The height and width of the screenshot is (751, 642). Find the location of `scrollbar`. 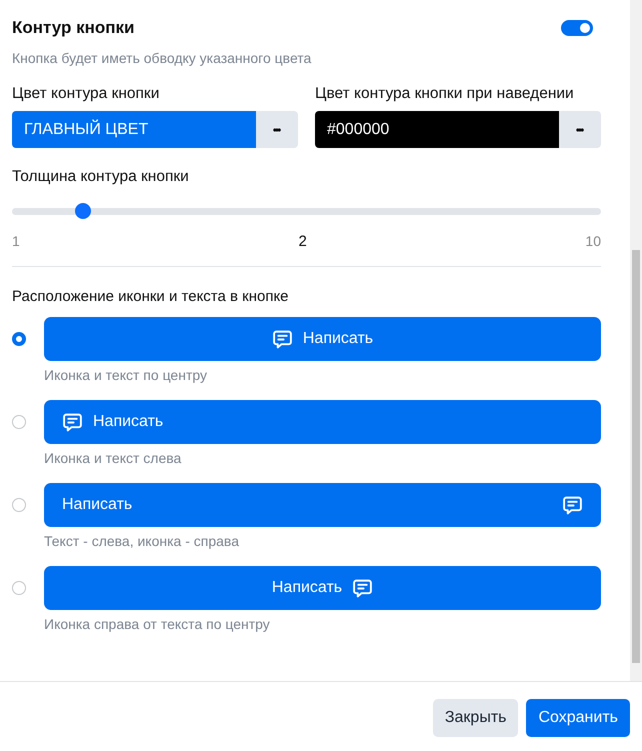

scrollbar is located at coordinates (636, 340).